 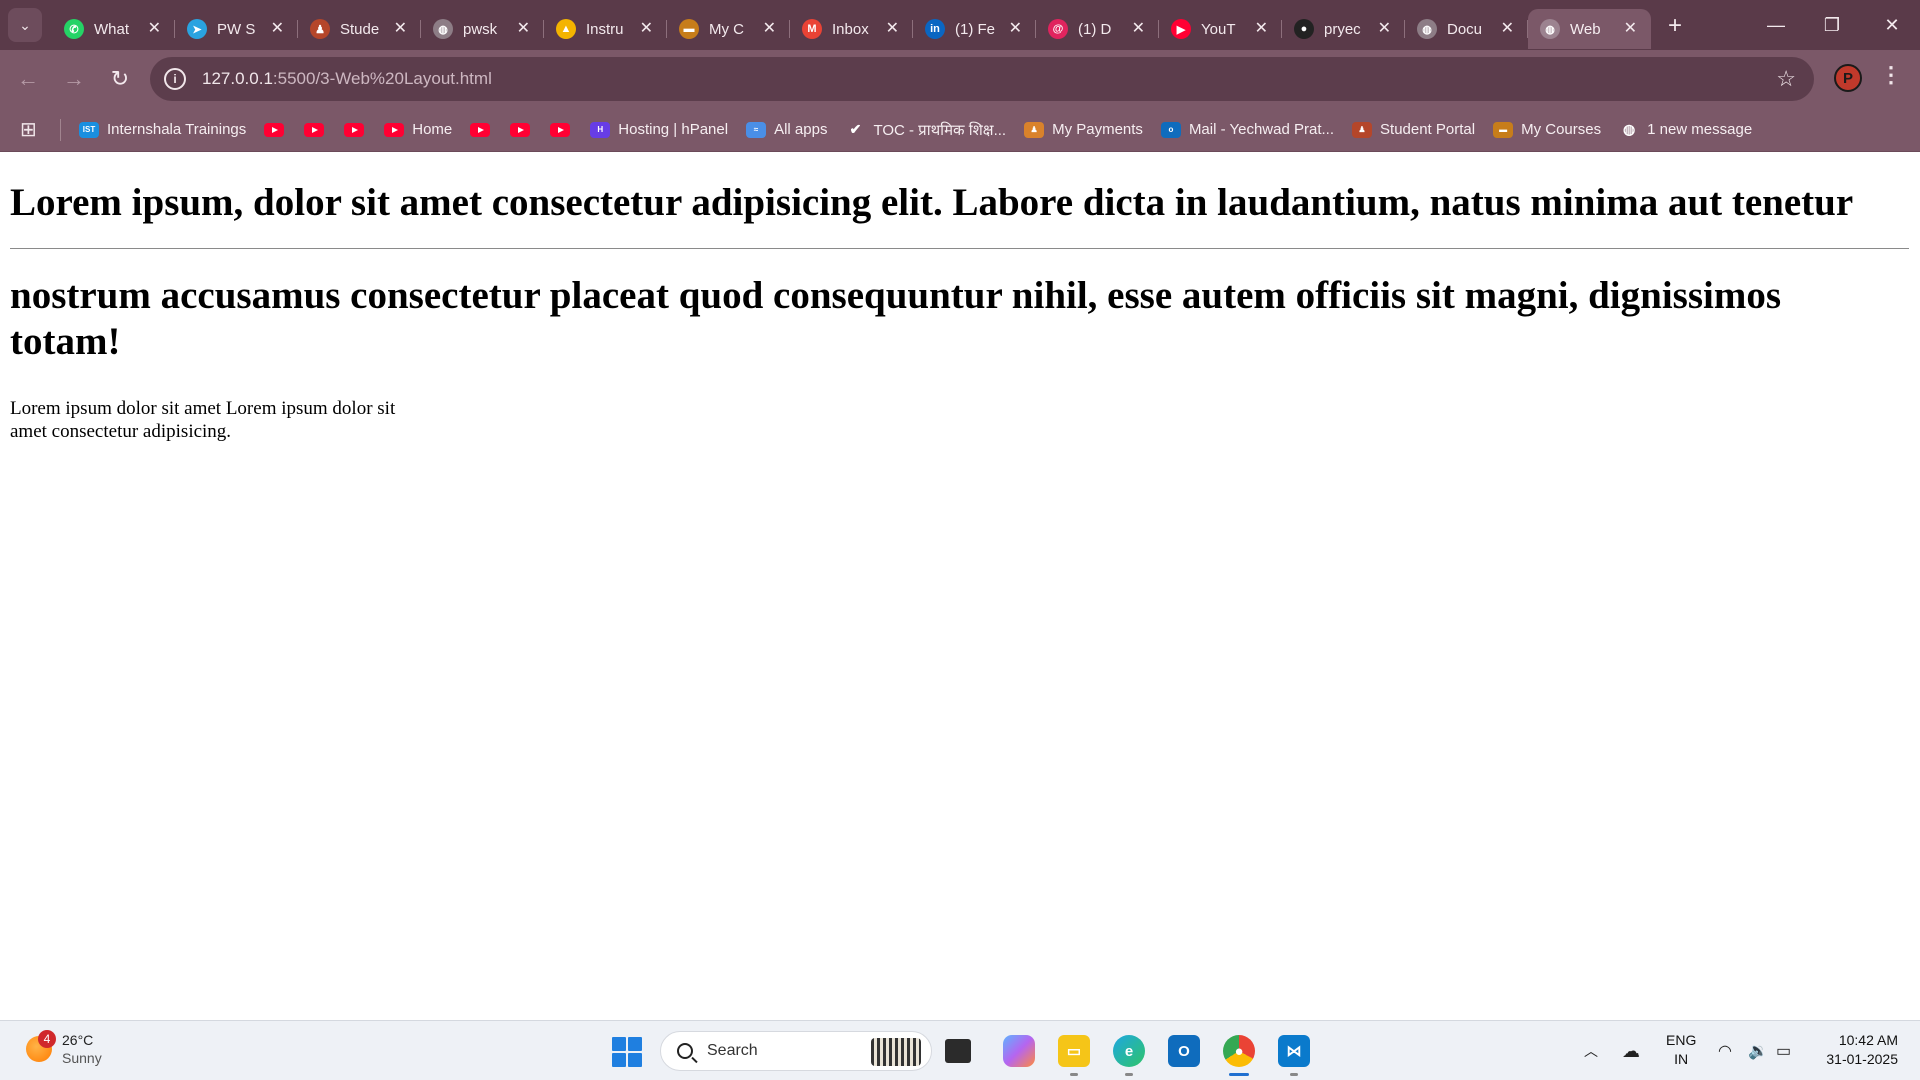 I want to click on arrow-left-icon: ←, so click(x=28, y=78).